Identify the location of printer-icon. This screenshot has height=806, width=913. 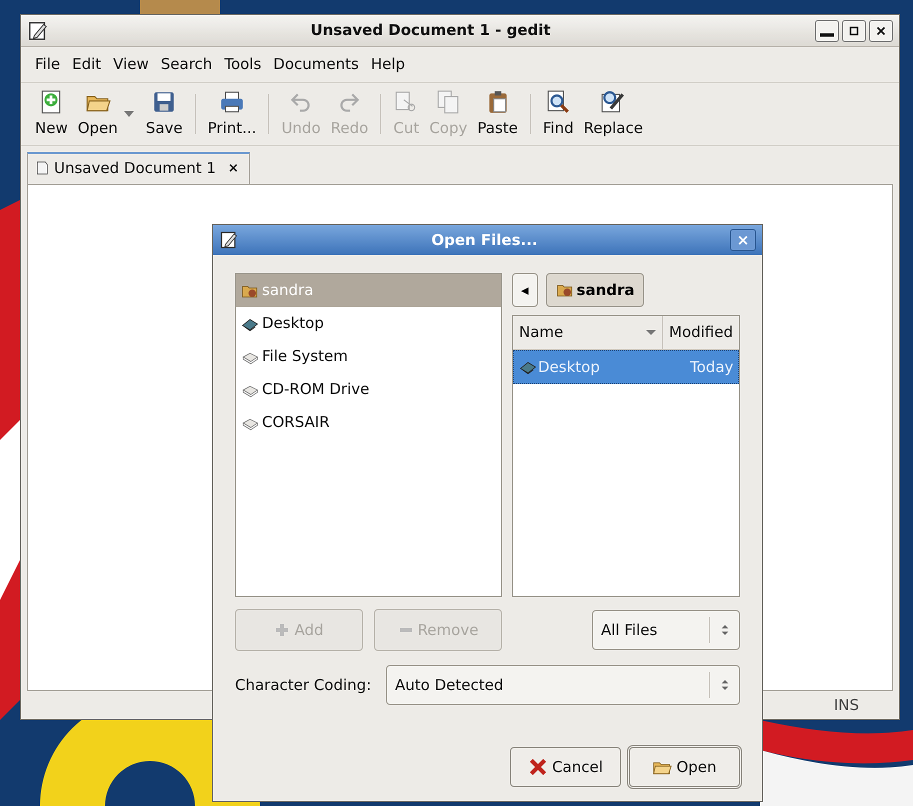
(232, 101).